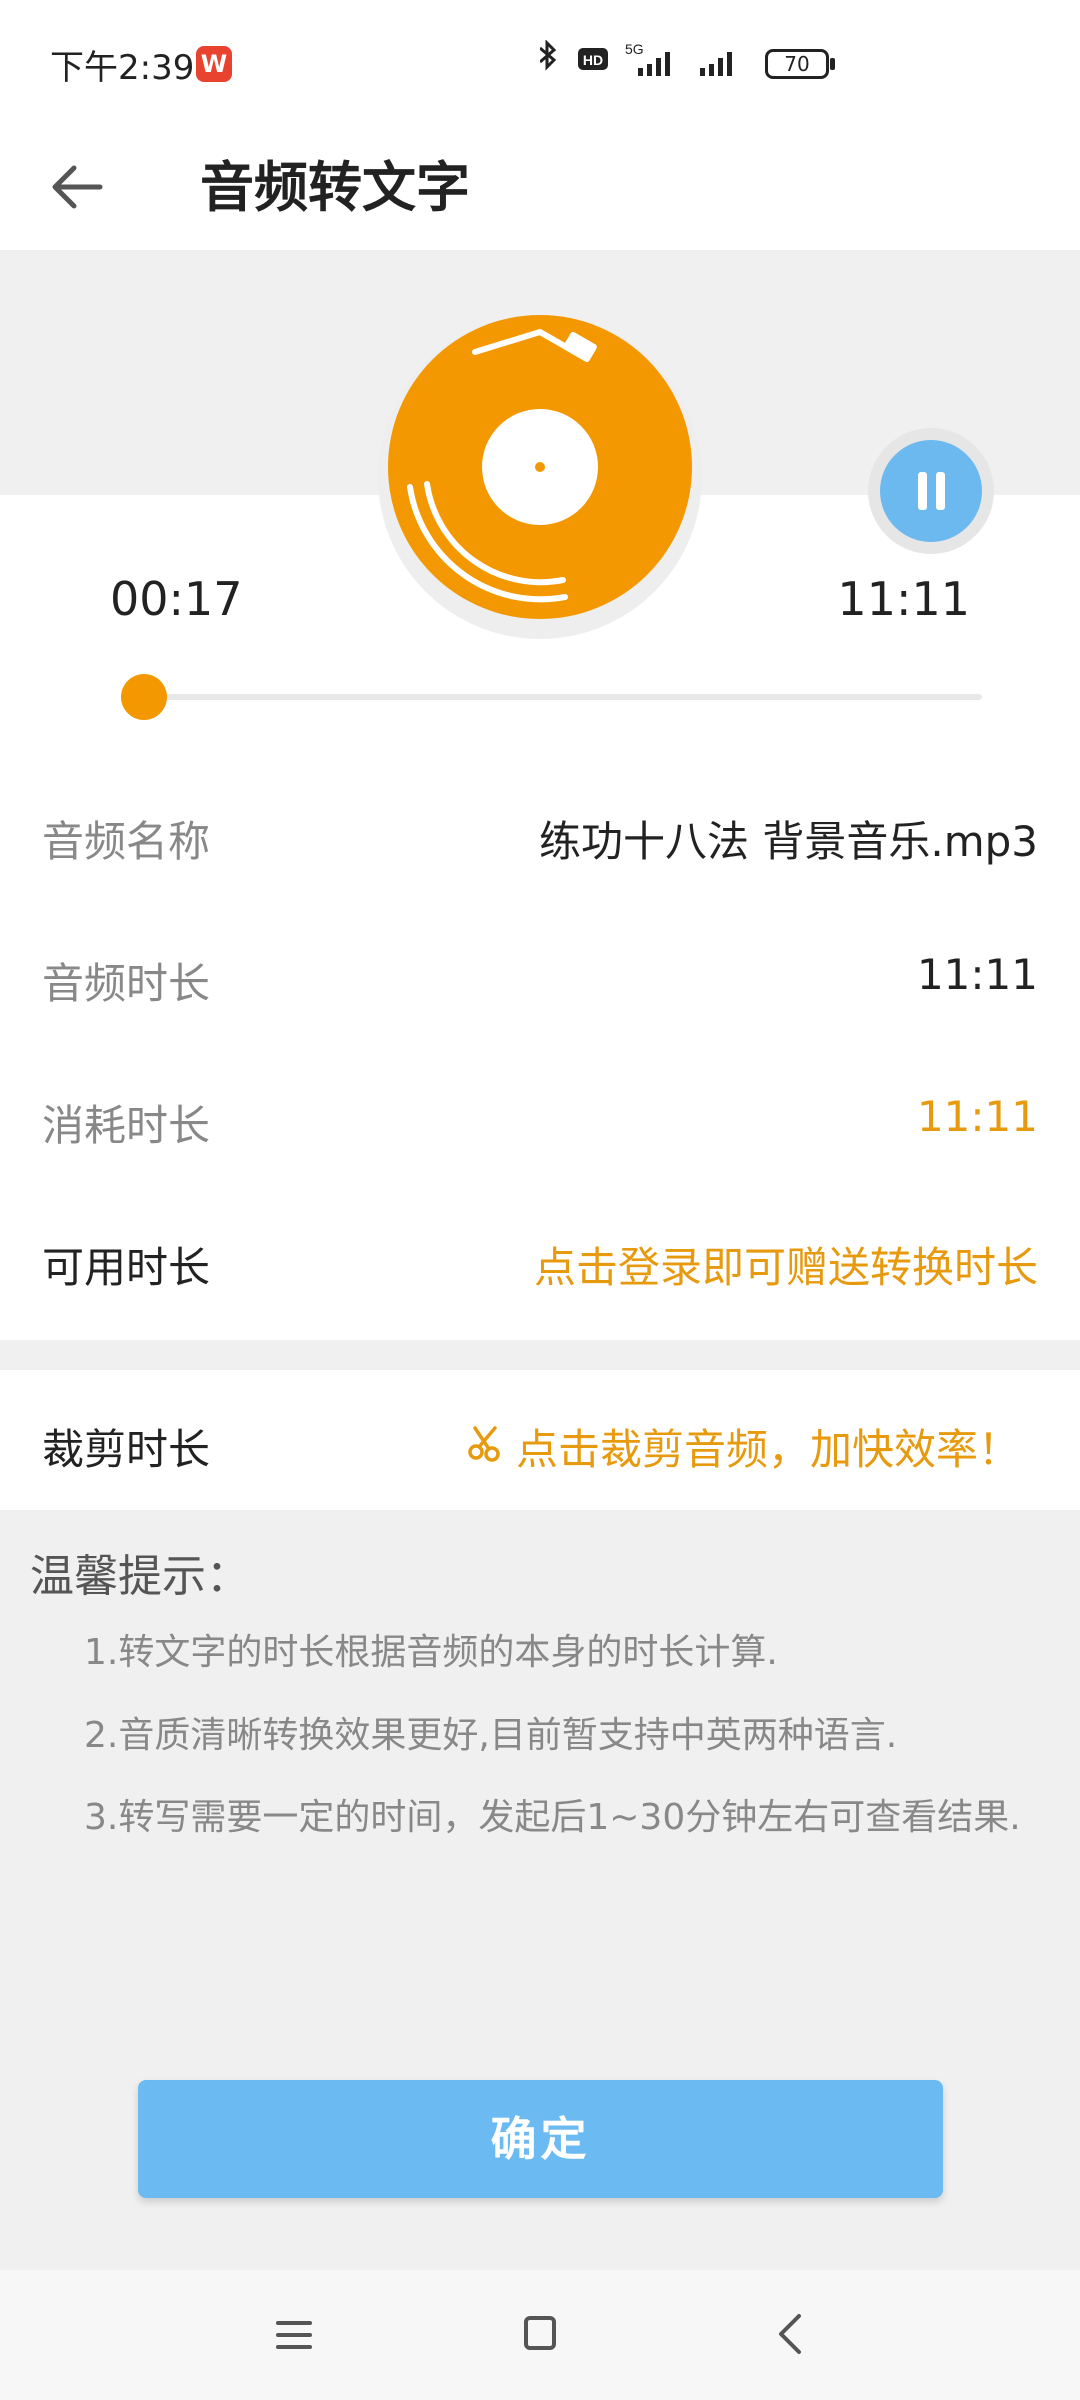 Image resolution: width=1080 pixels, height=2400 pixels. Describe the element at coordinates (832, 64) in the screenshot. I see `battery-tip` at that location.